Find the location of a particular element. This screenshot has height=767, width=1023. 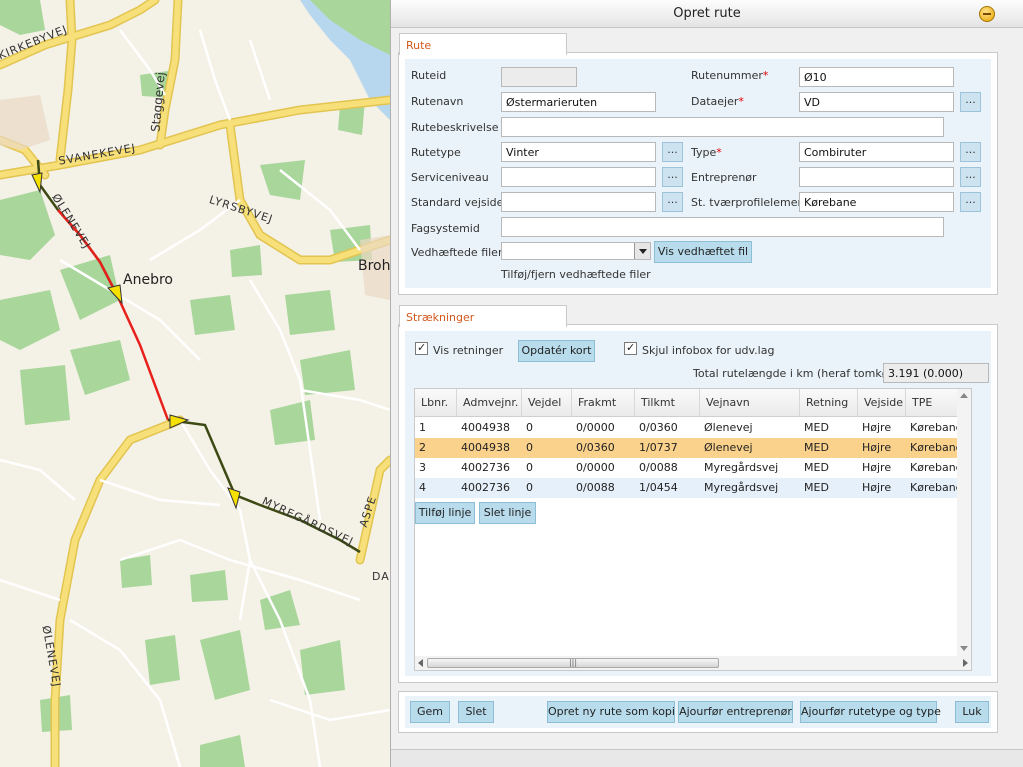

vedhaeftede-filer-label: Vedhæftede filer: is located at coordinates (458, 252).